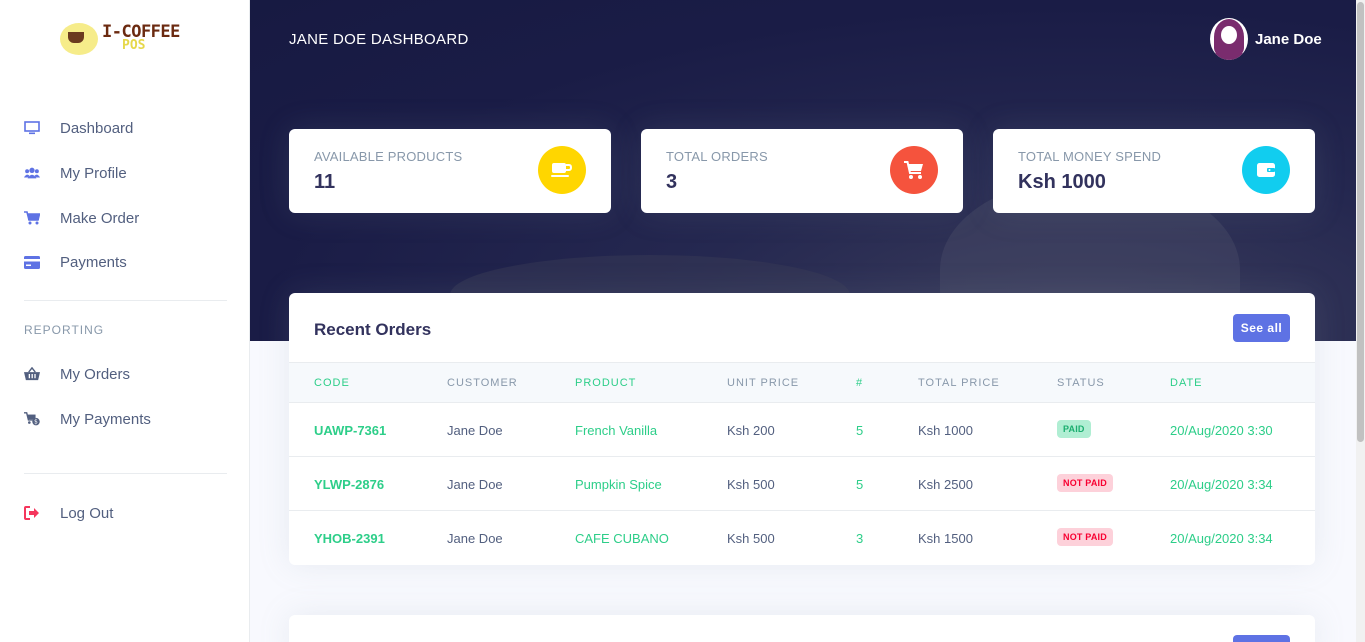 The height and width of the screenshot is (642, 1365). I want to click on user-name: Jane Doe, so click(1288, 39).